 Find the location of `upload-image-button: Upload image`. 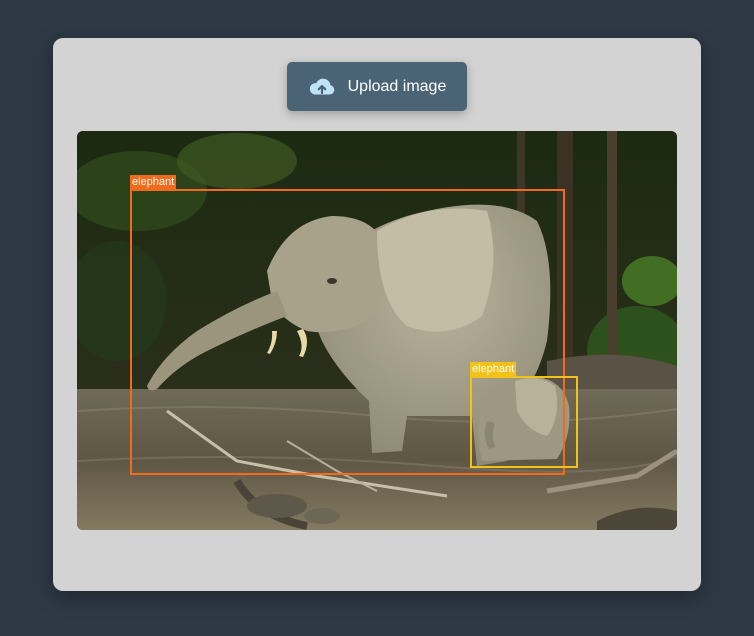

upload-image-button: Upload image is located at coordinates (377, 86).